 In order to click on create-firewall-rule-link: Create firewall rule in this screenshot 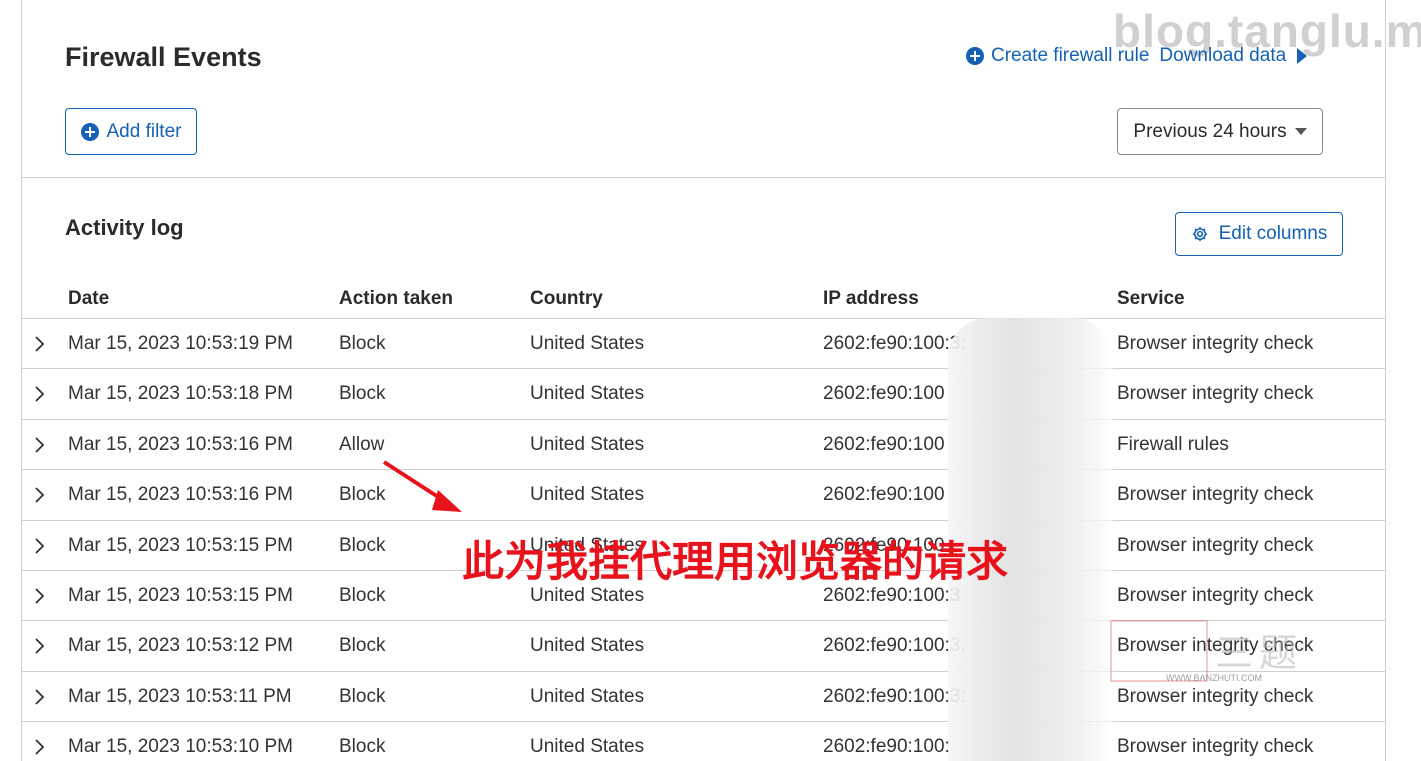, I will do `click(1057, 56)`.